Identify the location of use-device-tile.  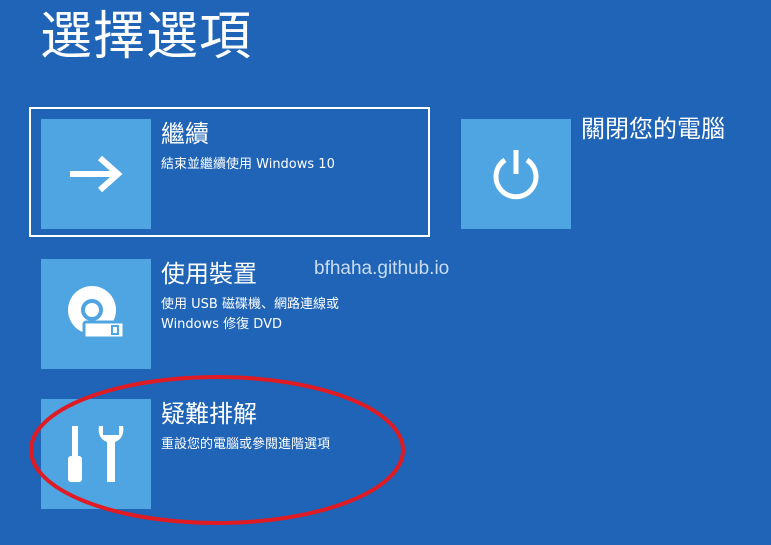
(96, 314).